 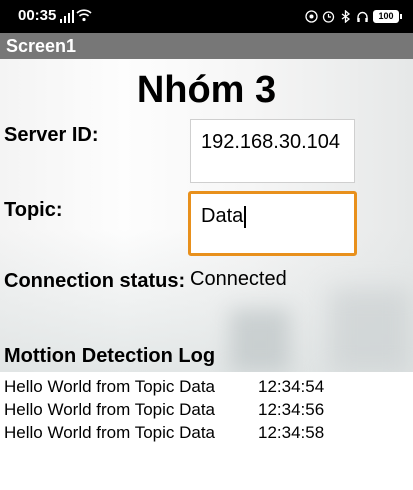 I want to click on headphones-icon, so click(x=362, y=16).